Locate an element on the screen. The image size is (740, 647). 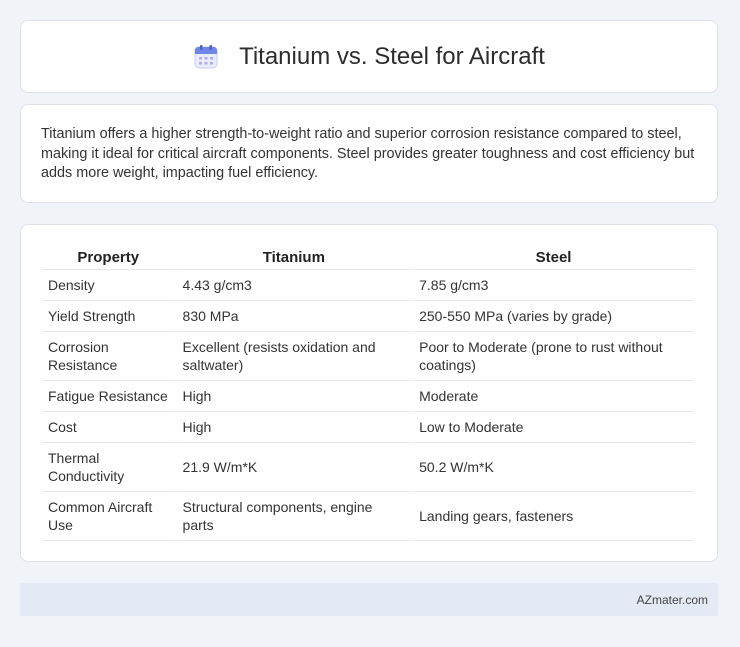
table-cell: 7.85 g/cm3 is located at coordinates (553, 285).